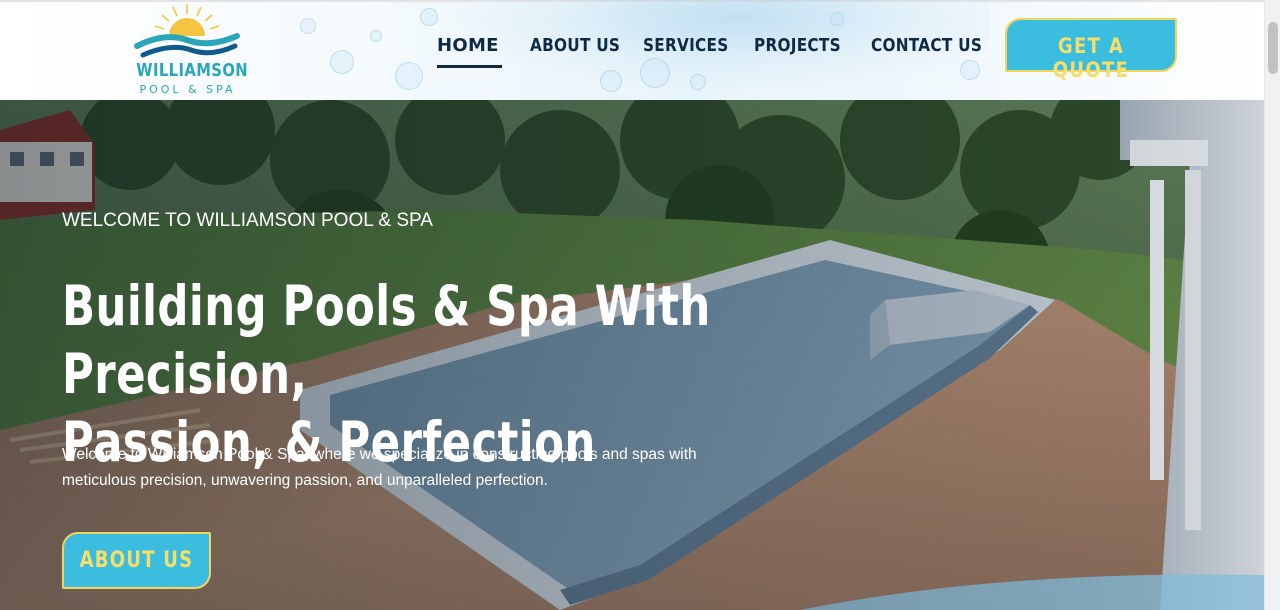 The height and width of the screenshot is (610, 1280). I want to click on get-a-quote-button: GET A QUOTE, so click(1091, 50).